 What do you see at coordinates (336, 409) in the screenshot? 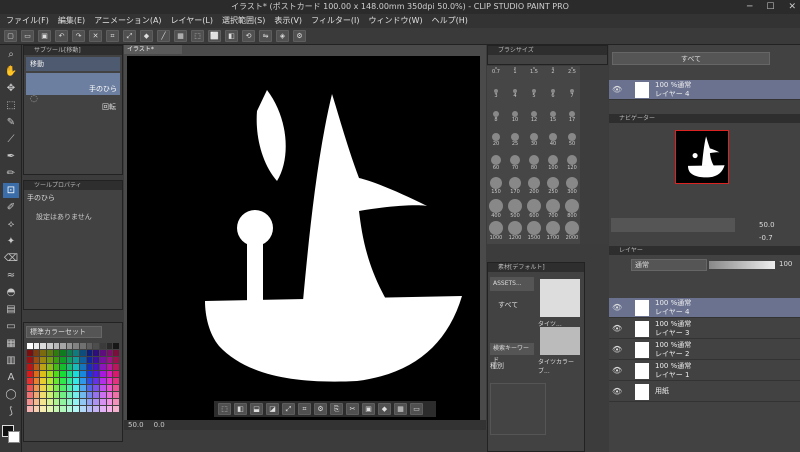
I see `canvas-copy-icon: ⎘` at bounding box center [336, 409].